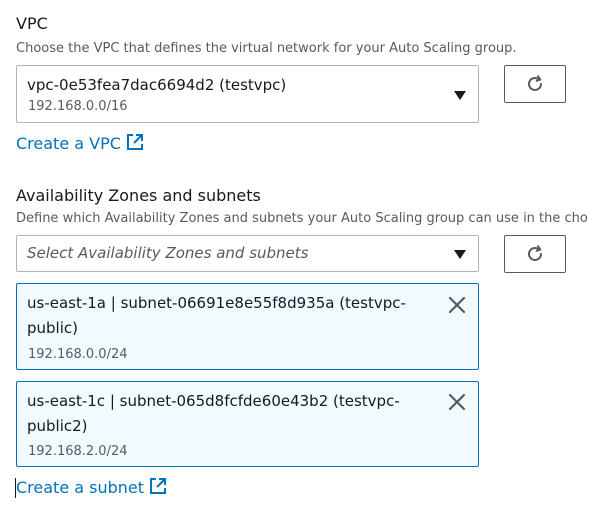 The image size is (608, 505). I want to click on subnets-label: Availability Zones and subnets, so click(138, 195).